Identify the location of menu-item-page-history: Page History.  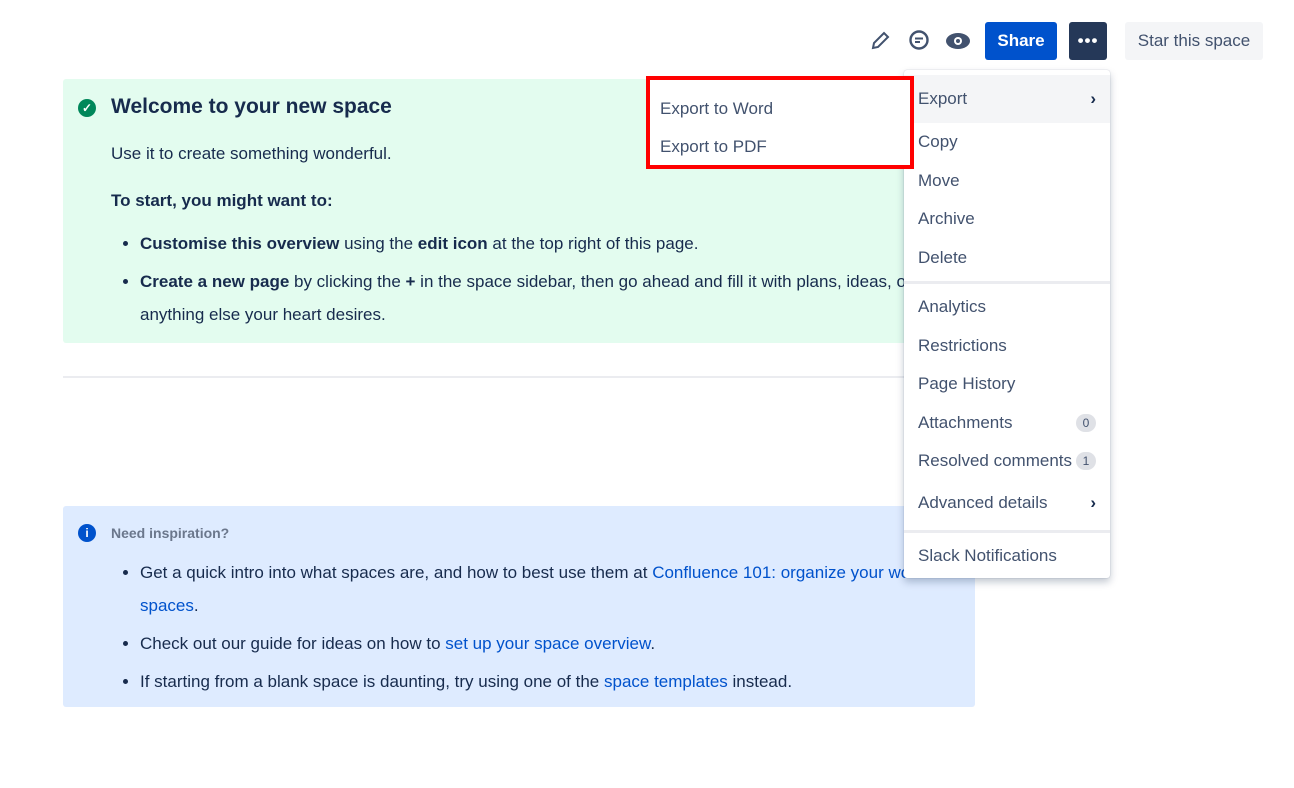
(1007, 384).